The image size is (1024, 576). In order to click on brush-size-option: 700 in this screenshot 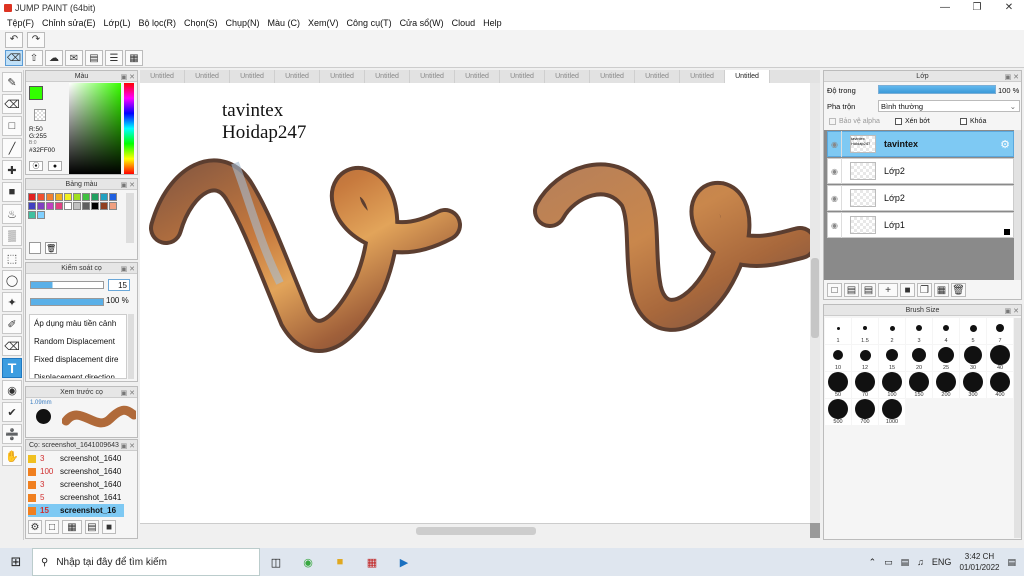, I will do `click(865, 412)`.